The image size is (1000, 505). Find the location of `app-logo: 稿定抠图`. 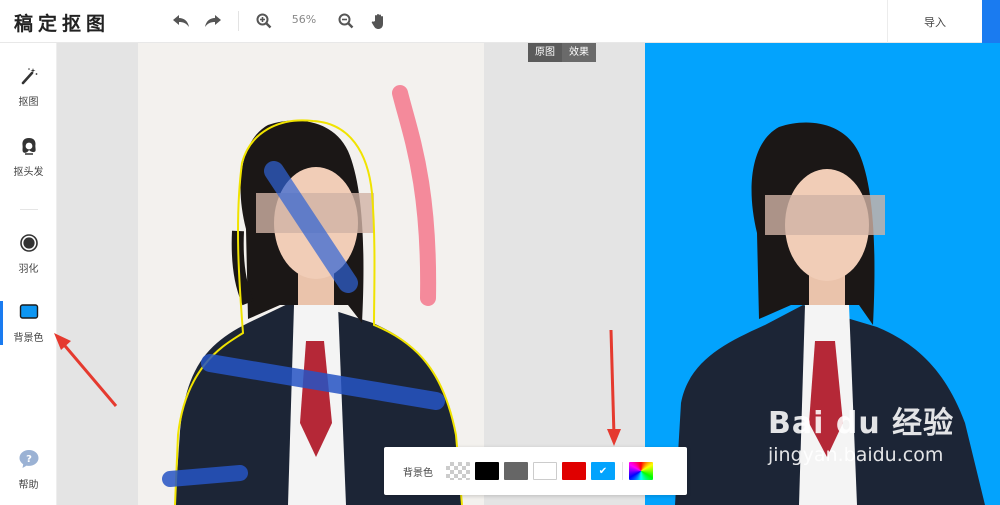

app-logo: 稿定抠图 is located at coordinates (62, 24).